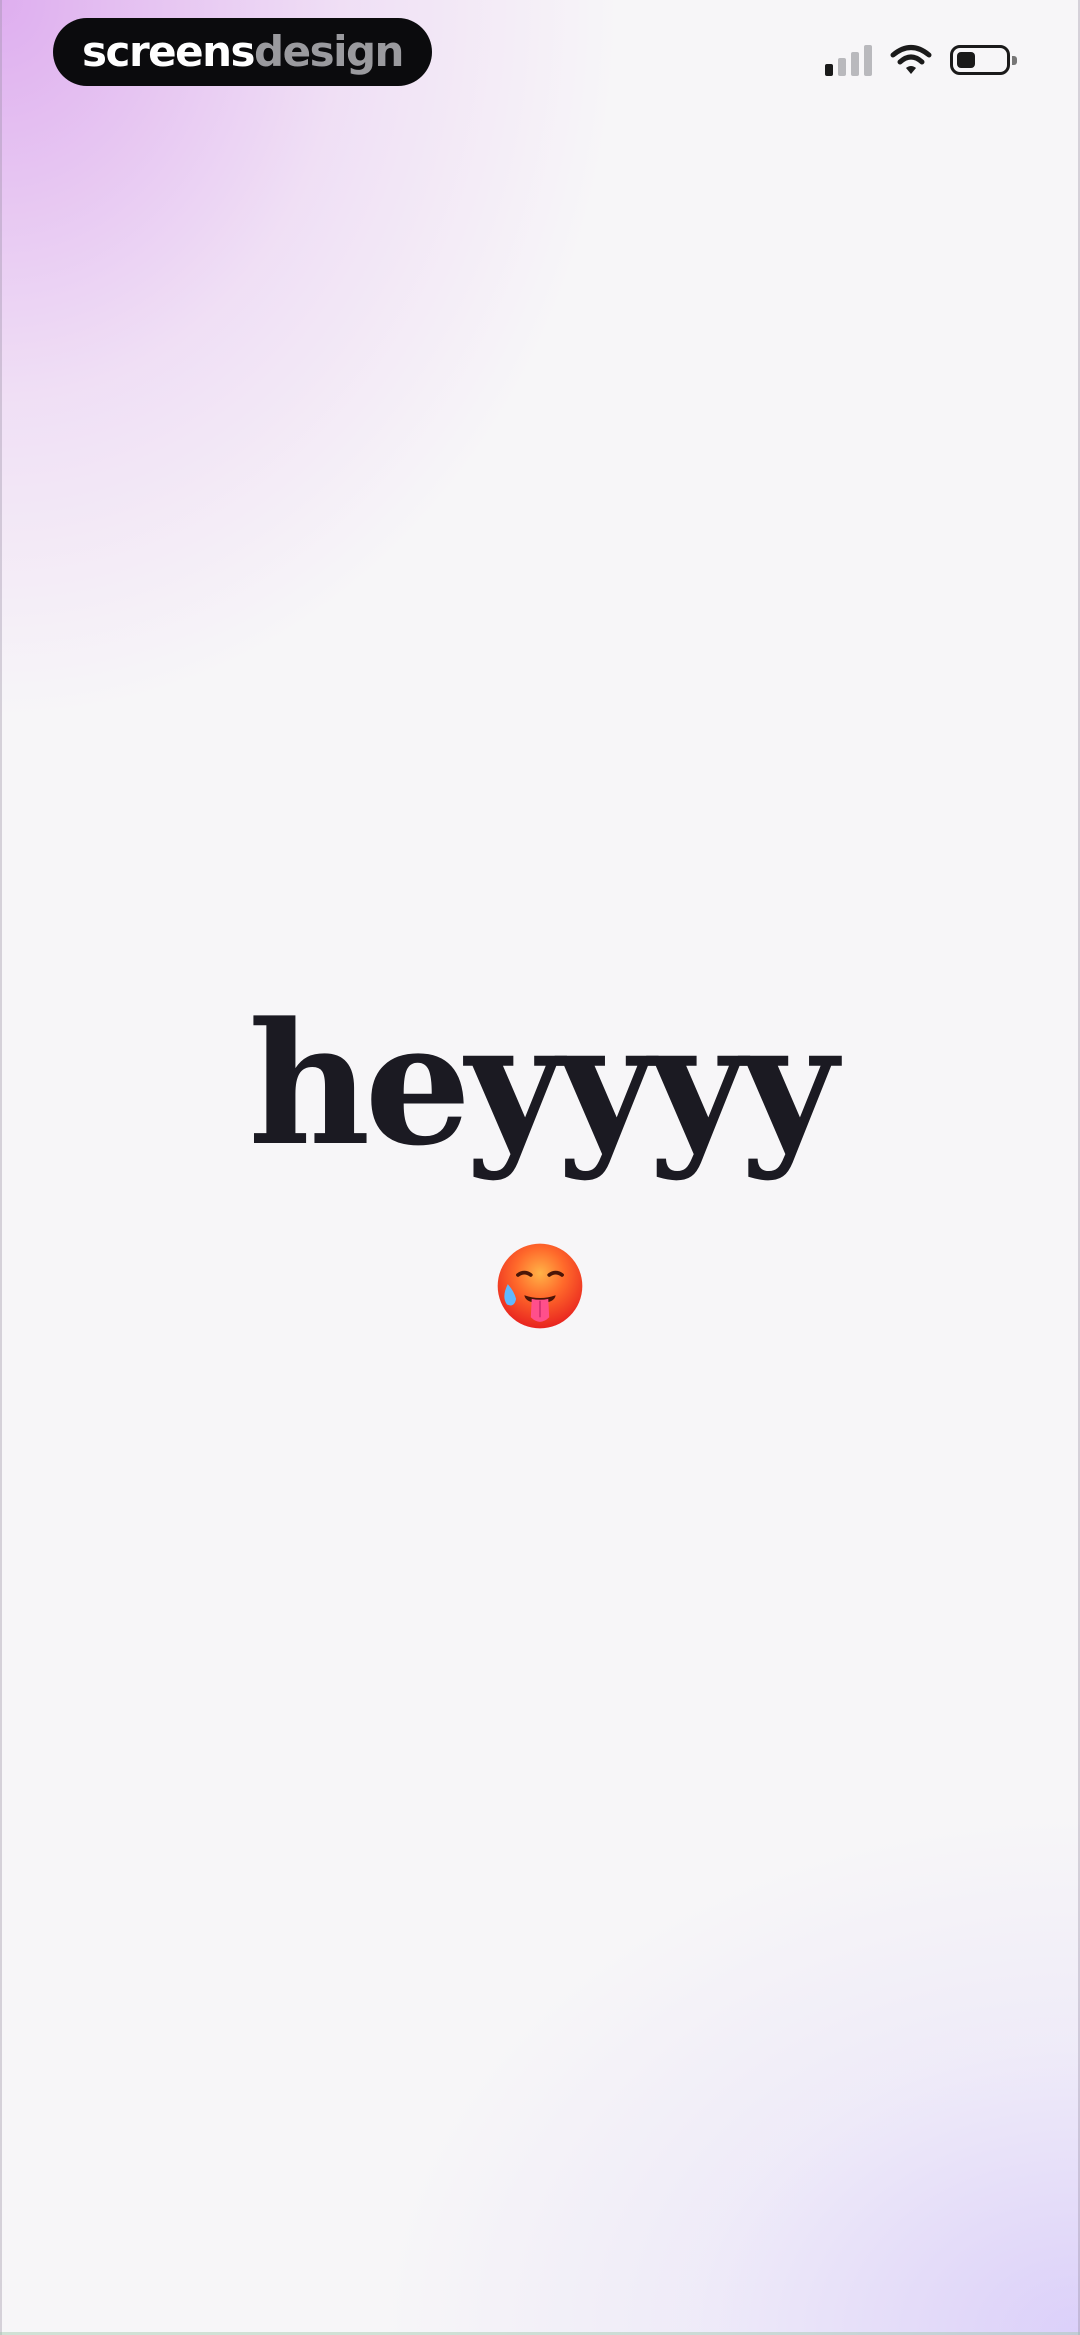 This screenshot has width=1080, height=2335. I want to click on cellular-signal-icon, so click(848, 60).